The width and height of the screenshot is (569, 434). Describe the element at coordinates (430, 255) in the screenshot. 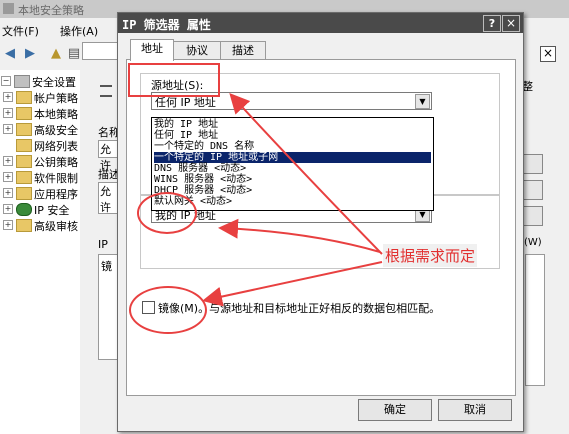

I see `annotation-text: 根据需求而定` at that location.